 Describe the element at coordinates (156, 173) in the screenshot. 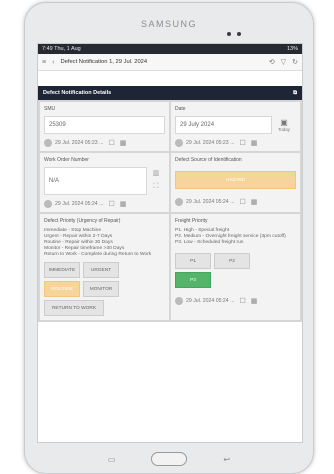

I see `barcode-icon: ▥` at that location.